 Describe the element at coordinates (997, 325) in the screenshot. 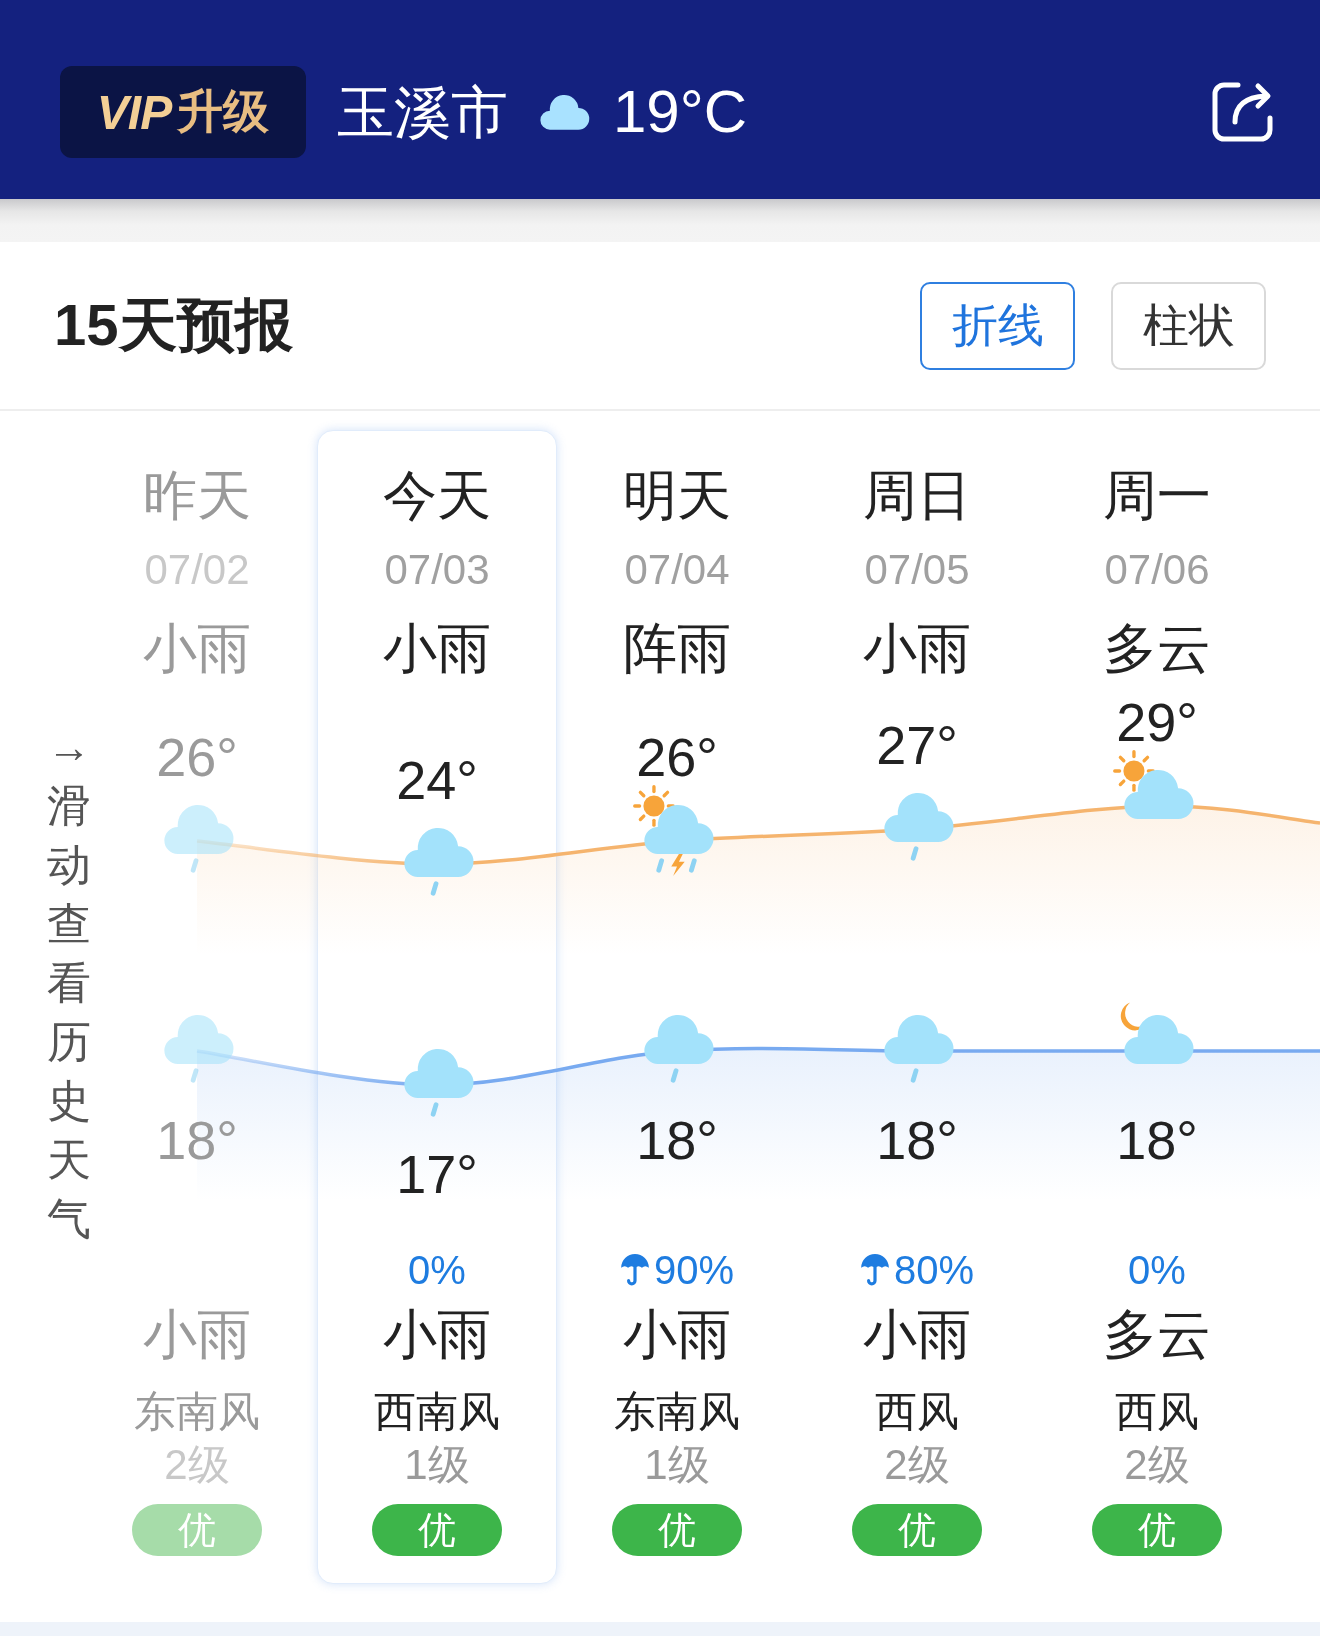

I see `chart-view-tab: 折线` at that location.